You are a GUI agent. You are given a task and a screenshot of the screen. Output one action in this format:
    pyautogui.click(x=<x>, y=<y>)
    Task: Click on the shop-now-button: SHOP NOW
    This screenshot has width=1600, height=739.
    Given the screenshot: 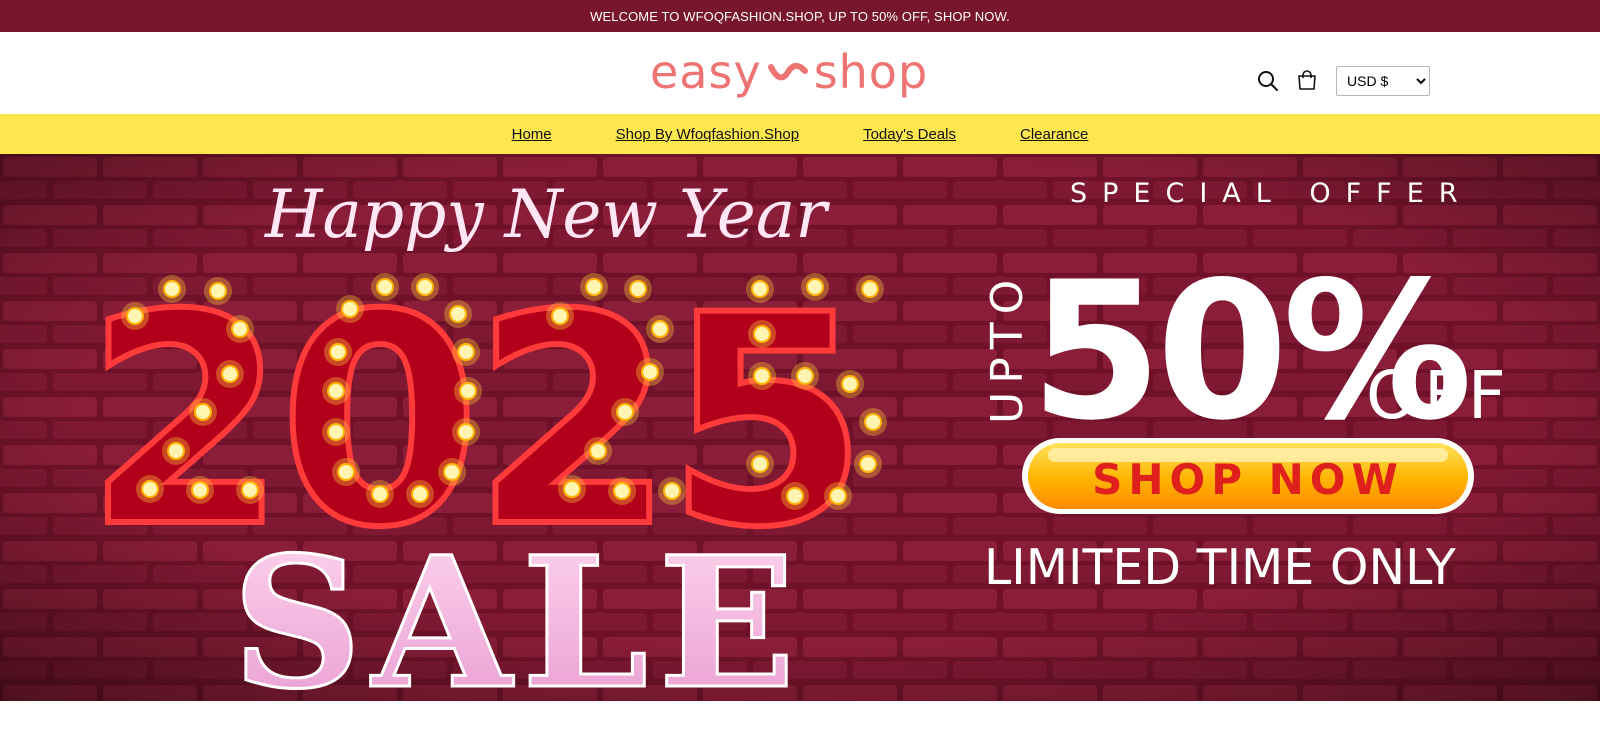 What is the action you would take?
    pyautogui.click(x=1248, y=476)
    